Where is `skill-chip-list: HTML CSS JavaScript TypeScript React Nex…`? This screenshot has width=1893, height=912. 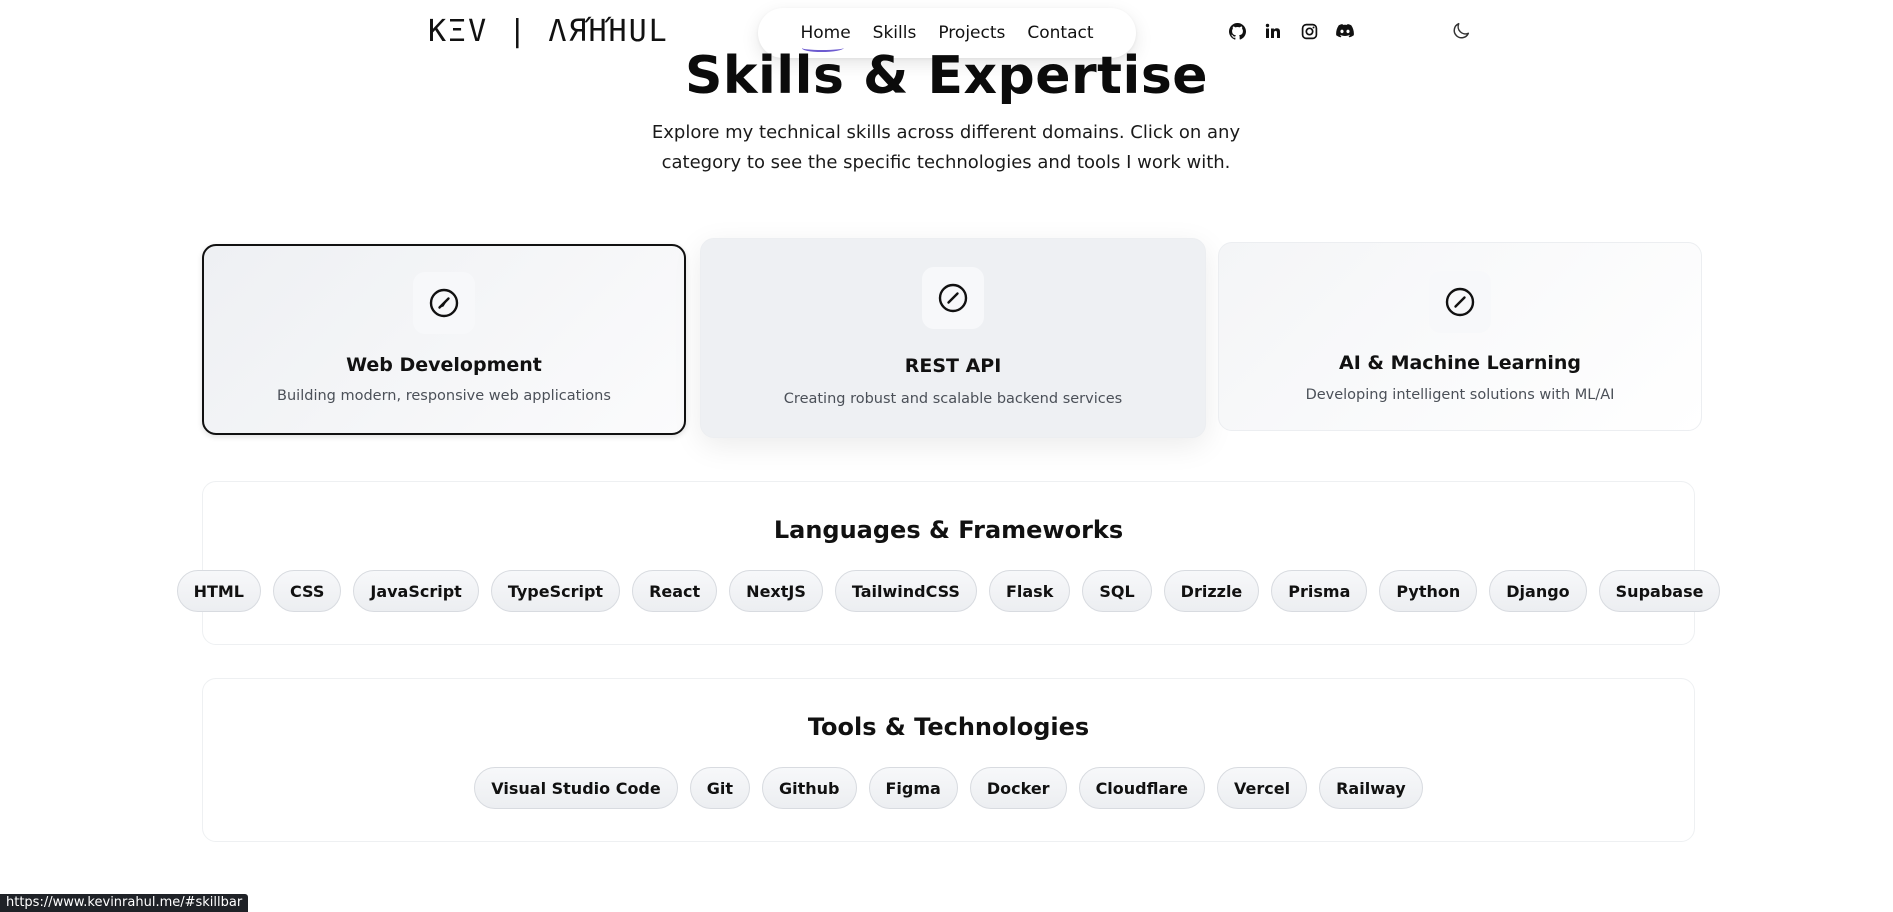 skill-chip-list: HTML CSS JavaScript TypeScript React Nex… is located at coordinates (948, 591).